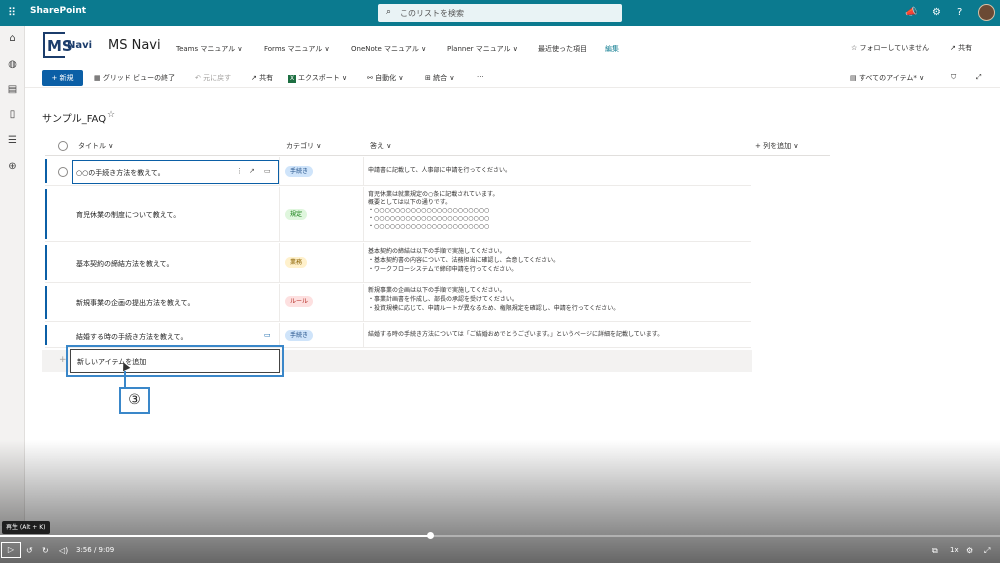 This screenshot has height=563, width=1000. What do you see at coordinates (12, 166) in the screenshot?
I see `add-circle-icon: ⊕` at bounding box center [12, 166].